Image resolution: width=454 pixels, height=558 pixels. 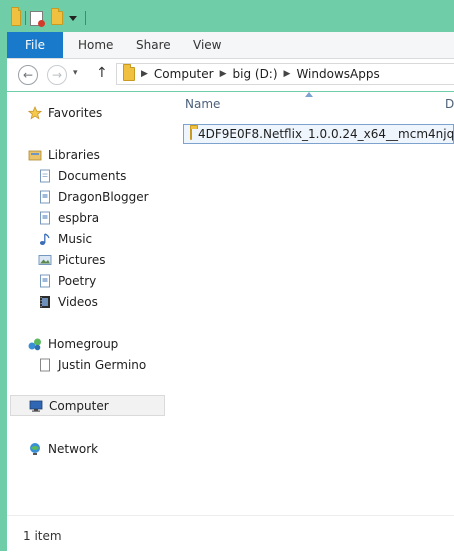 I want to click on nav-library-poetry: Poetry, so click(x=67, y=280).